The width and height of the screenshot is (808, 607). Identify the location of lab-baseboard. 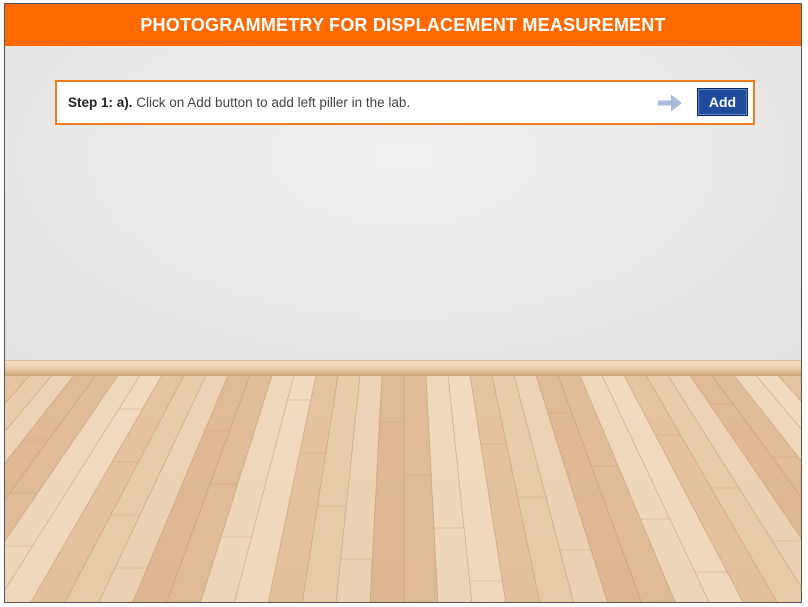
(403, 368).